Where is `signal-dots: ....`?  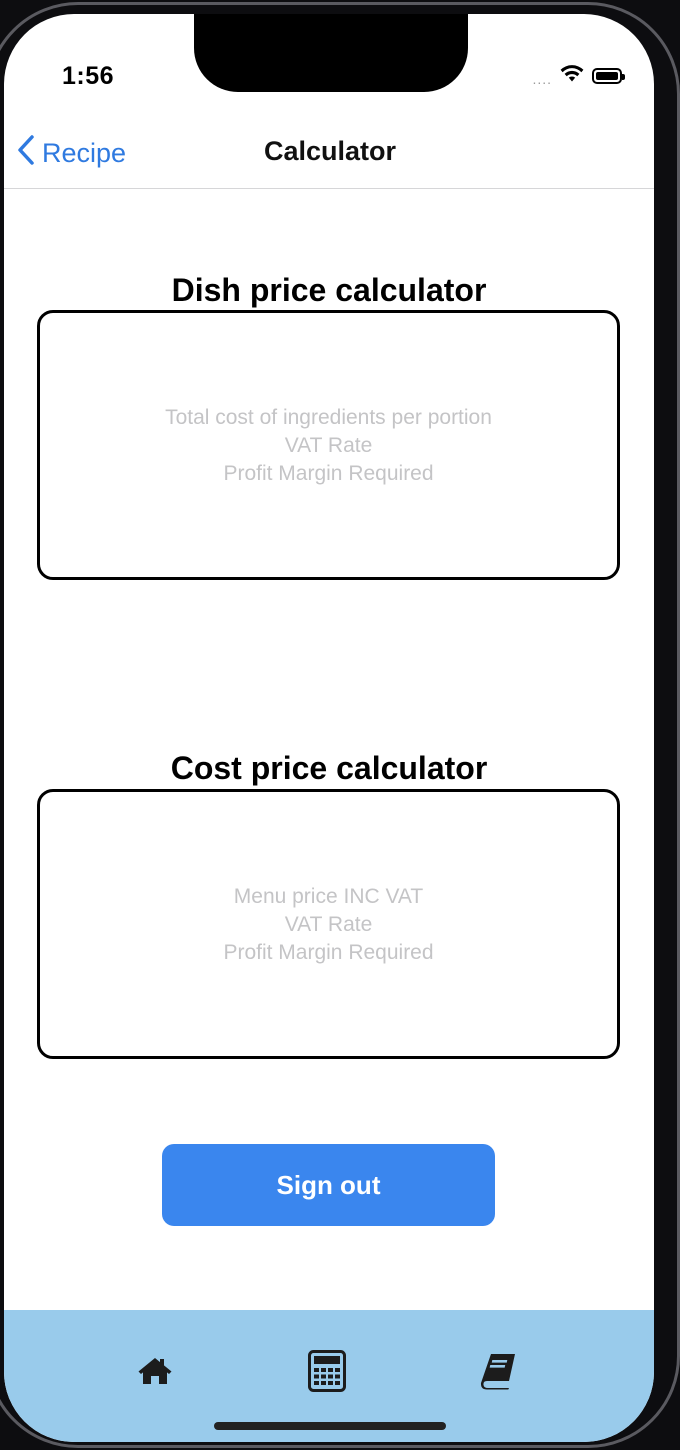
signal-dots: .... is located at coordinates (542, 78).